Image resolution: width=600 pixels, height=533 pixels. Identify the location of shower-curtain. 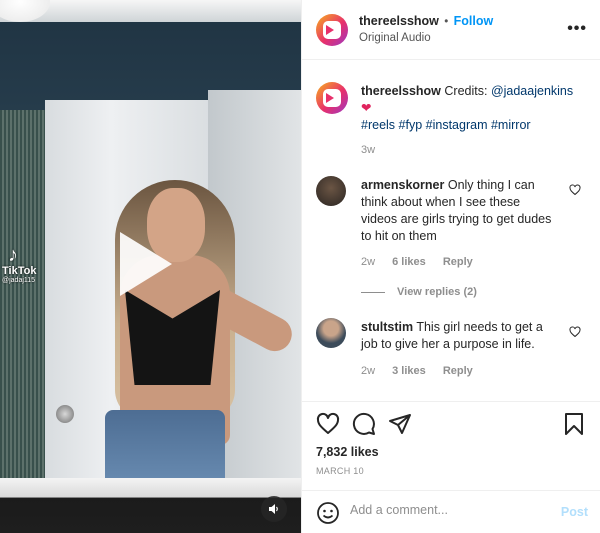
(23, 300).